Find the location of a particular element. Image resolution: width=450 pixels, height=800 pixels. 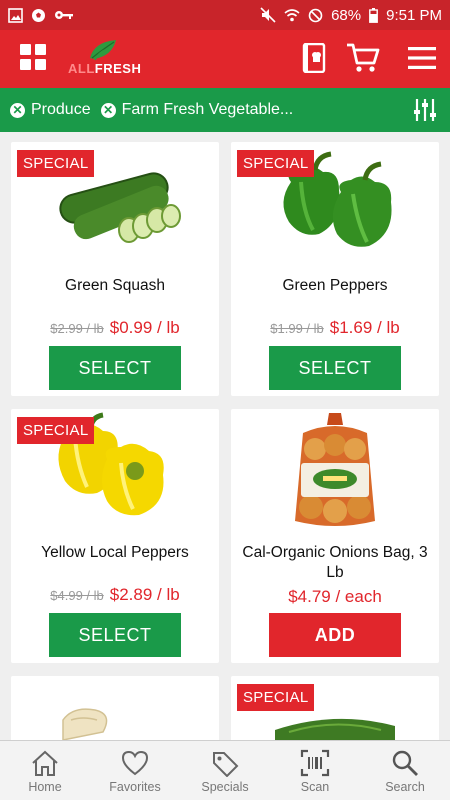

filter-chip-produce: ✕ Produce is located at coordinates (50, 110).